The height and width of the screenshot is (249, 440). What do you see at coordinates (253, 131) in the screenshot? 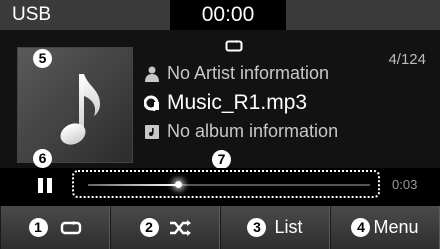
I see `album-name: No album information` at bounding box center [253, 131].